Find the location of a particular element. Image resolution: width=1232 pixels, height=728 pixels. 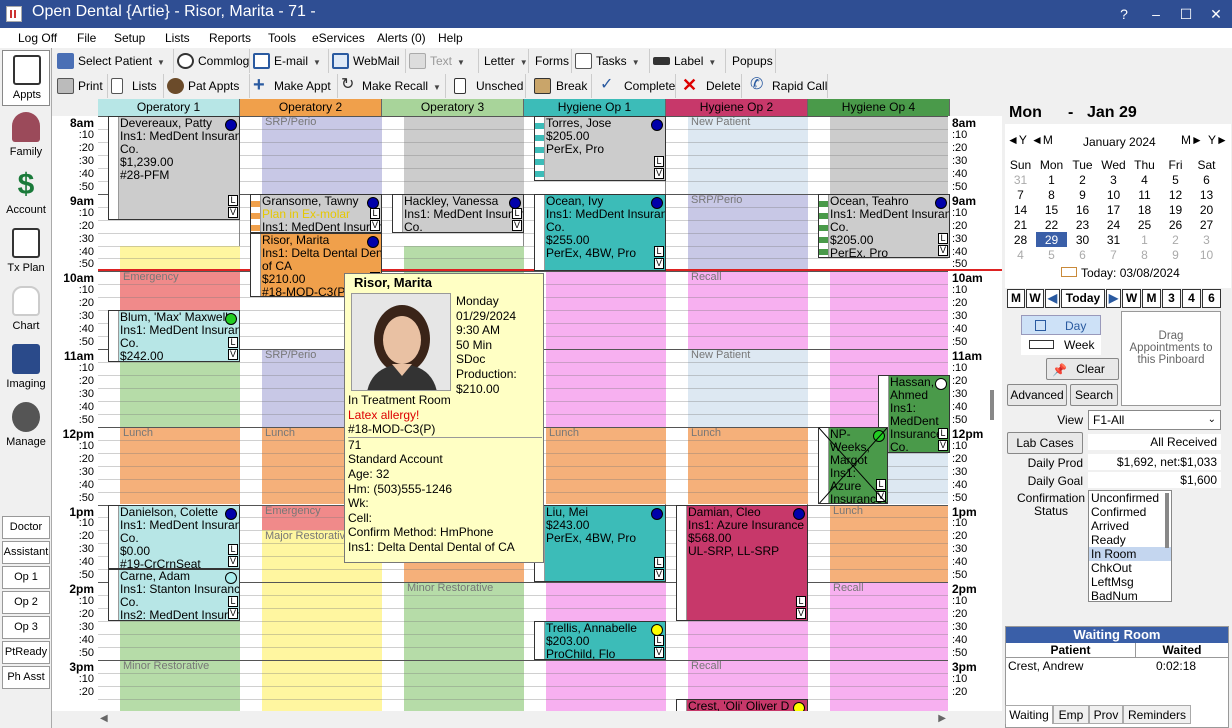

module-appts: Appts is located at coordinates (26, 78).